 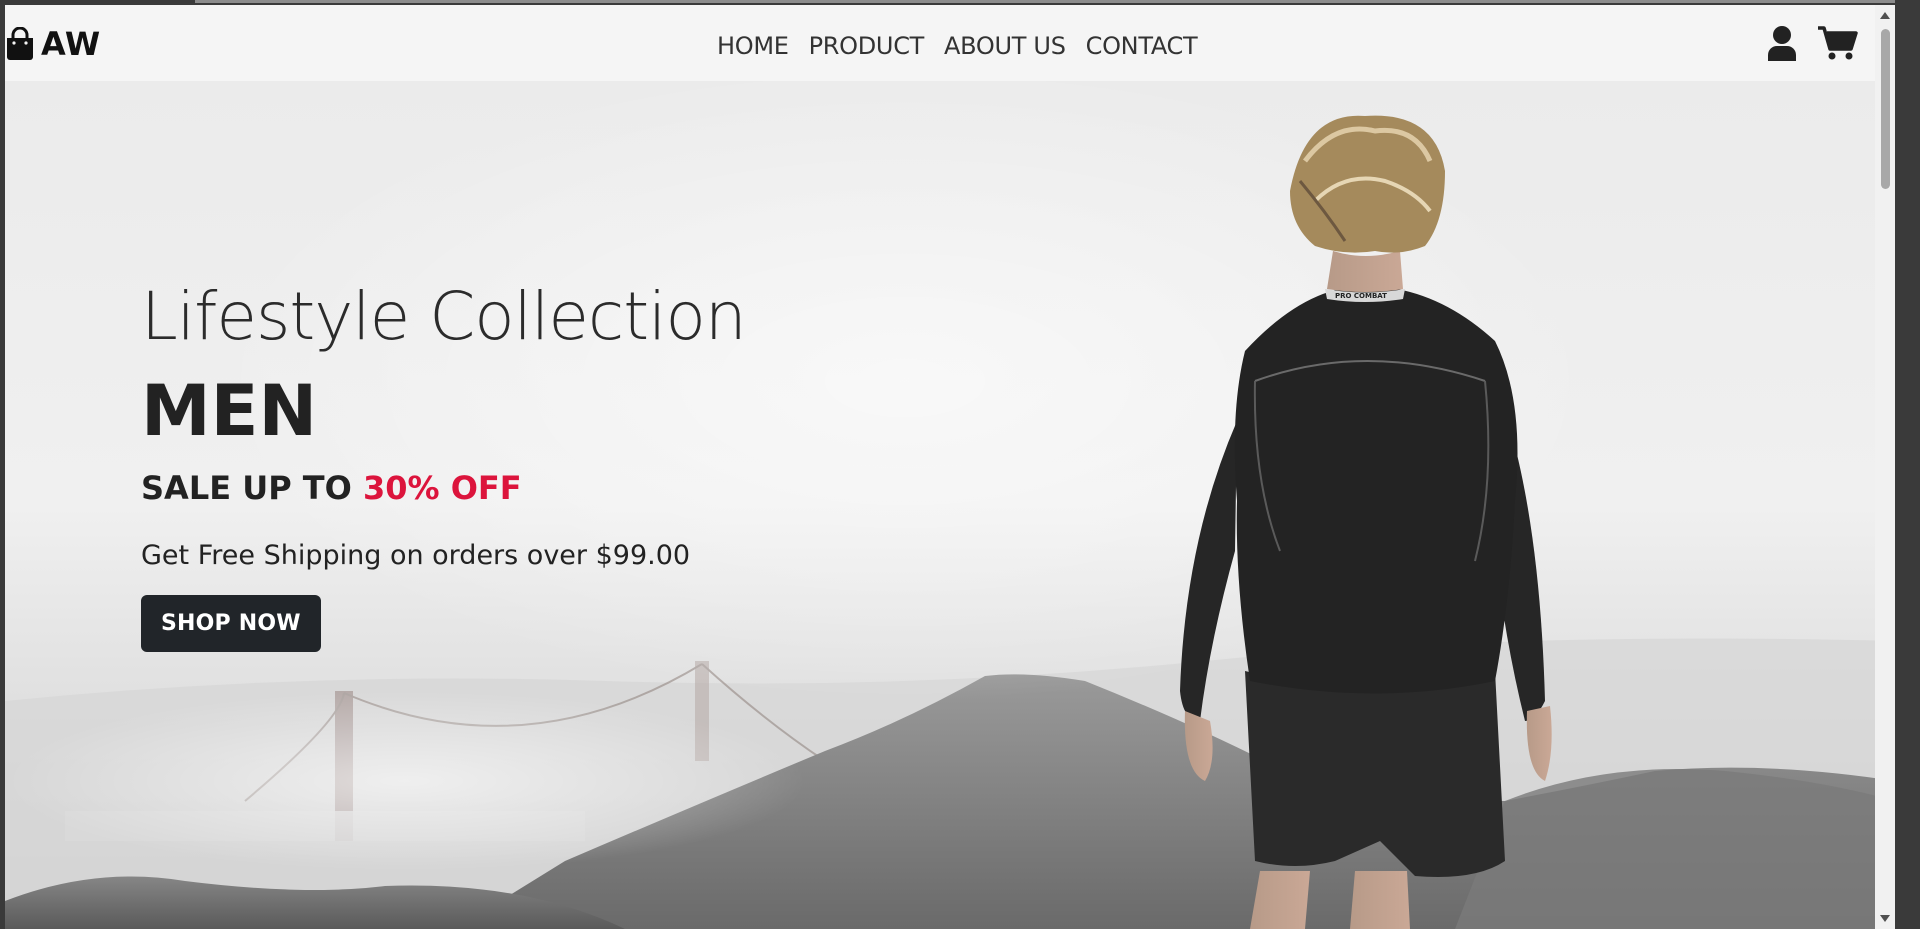 What do you see at coordinates (231, 623) in the screenshot?
I see `shop-now-button: SHOP NOW` at bounding box center [231, 623].